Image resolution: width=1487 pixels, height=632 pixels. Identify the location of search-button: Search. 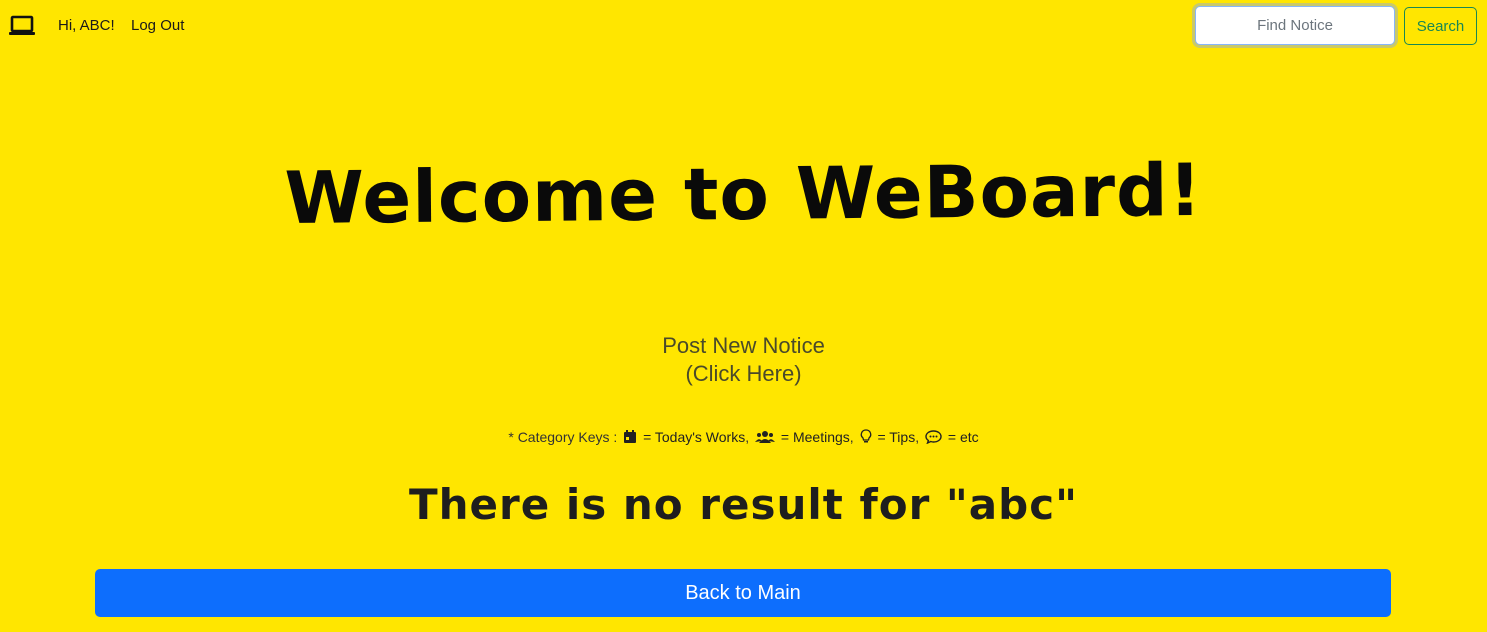
(1440, 26).